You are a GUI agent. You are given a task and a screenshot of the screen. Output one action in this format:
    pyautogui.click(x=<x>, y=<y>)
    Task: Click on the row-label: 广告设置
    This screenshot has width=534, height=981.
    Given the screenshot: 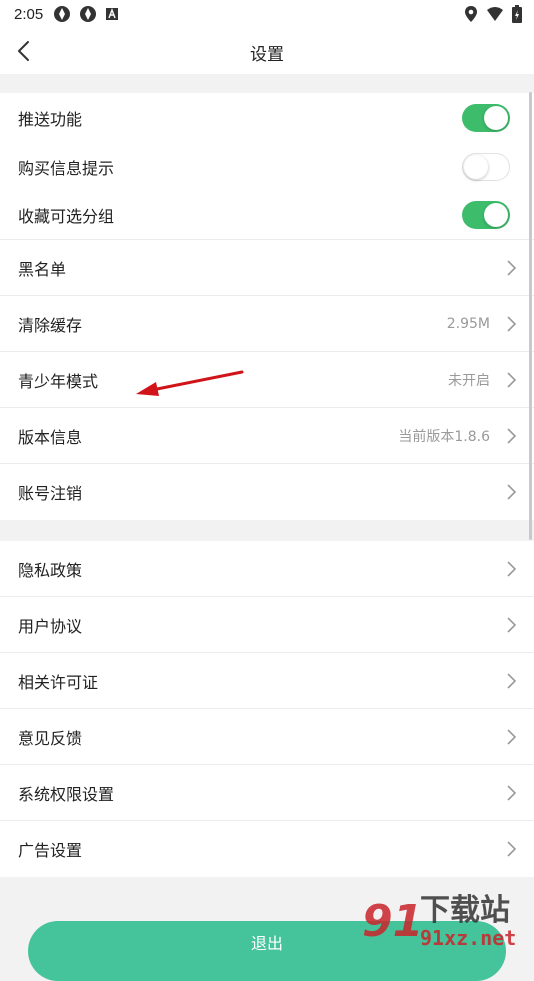 What is the action you would take?
    pyautogui.click(x=50, y=850)
    